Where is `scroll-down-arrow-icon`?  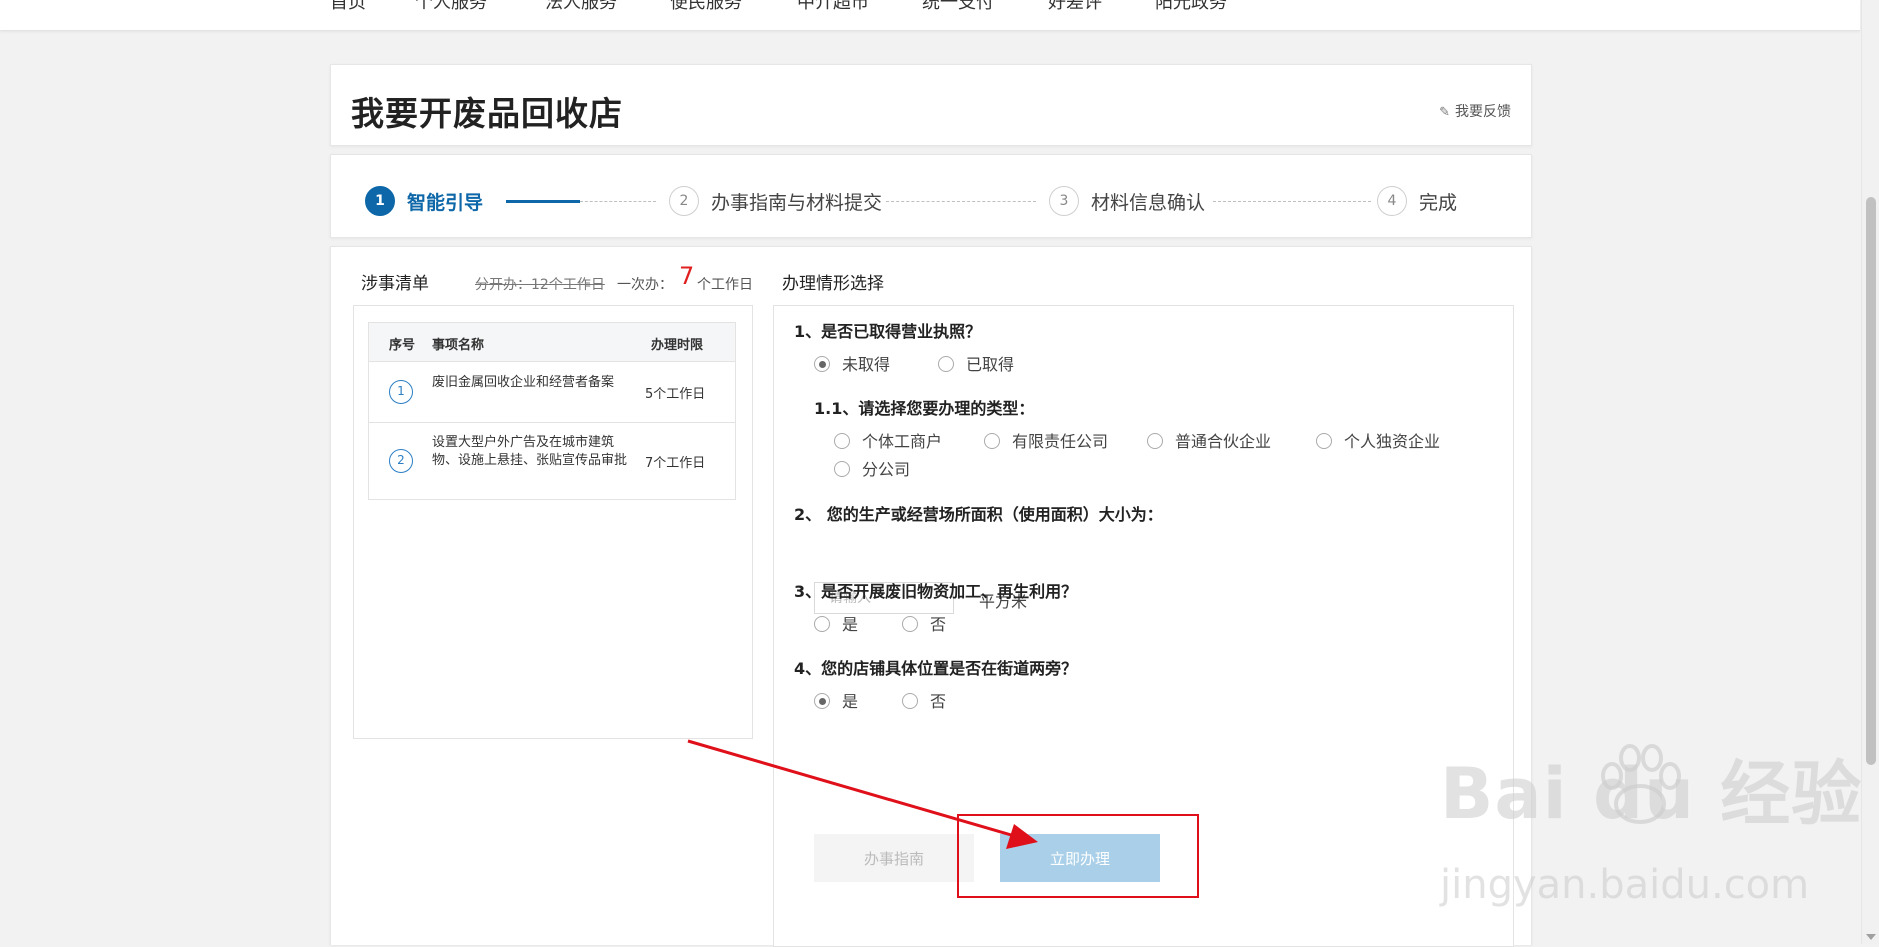
scroll-down-arrow-icon is located at coordinates (1871, 937).